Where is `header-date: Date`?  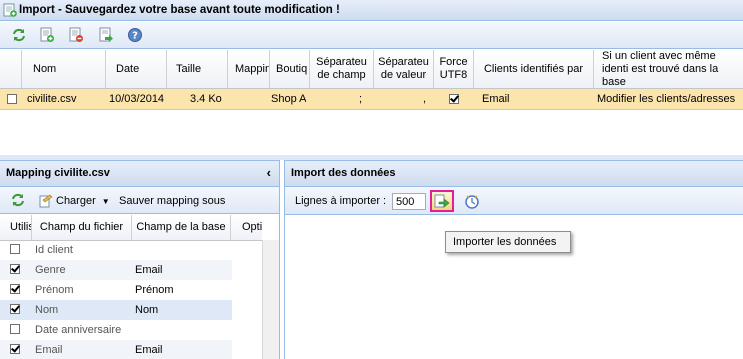
header-date: Date is located at coordinates (136, 69).